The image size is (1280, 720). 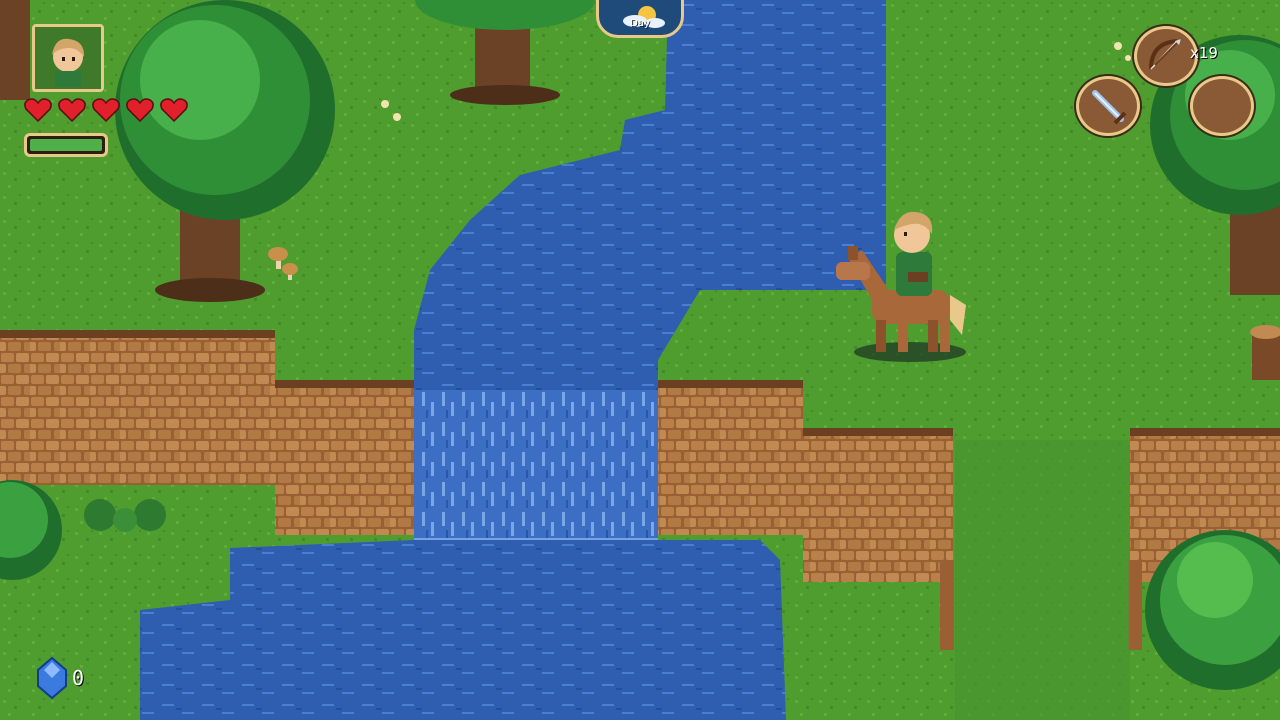 I want to click on cliff-right-step, so click(x=878, y=507).